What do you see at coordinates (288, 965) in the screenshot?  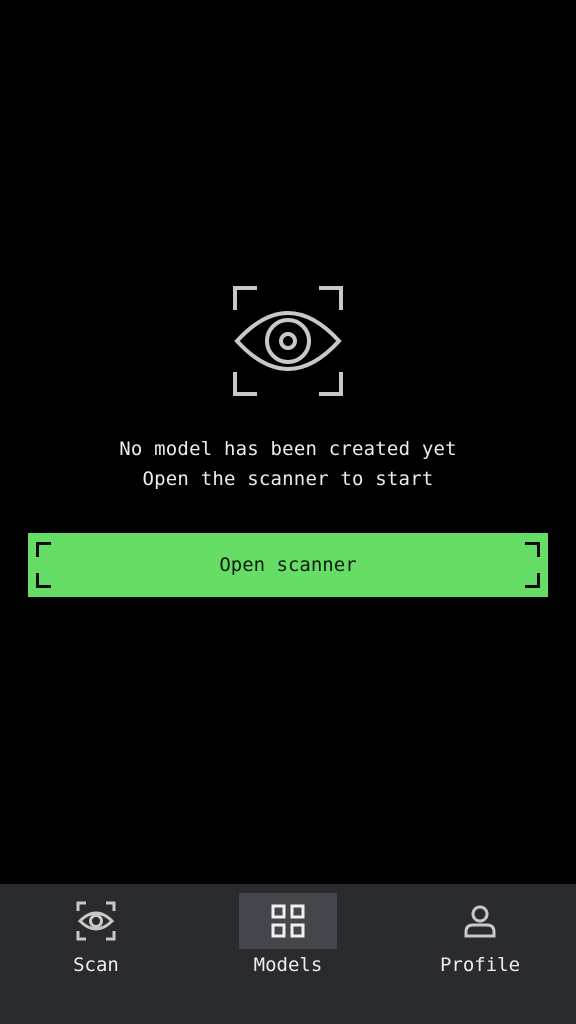 I see `nav-label-models: Models` at bounding box center [288, 965].